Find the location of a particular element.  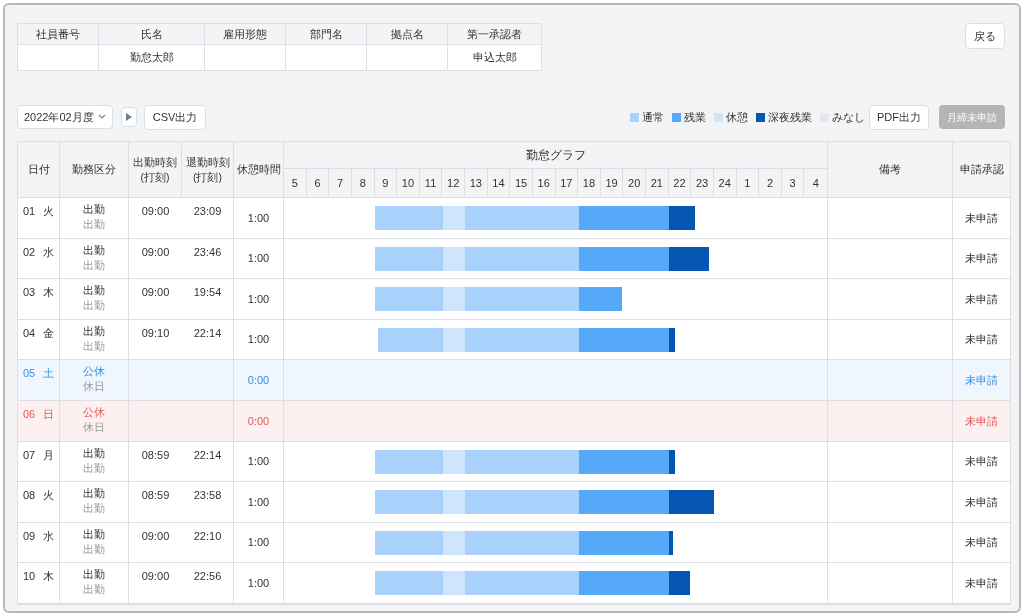

date-text: 06 is located at coordinates (29, 414).